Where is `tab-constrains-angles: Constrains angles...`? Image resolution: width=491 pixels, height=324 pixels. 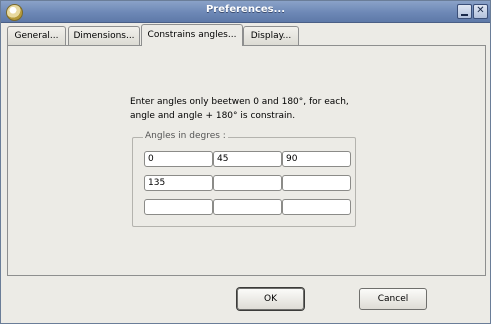
tab-constrains-angles: Constrains angles... is located at coordinates (192, 35).